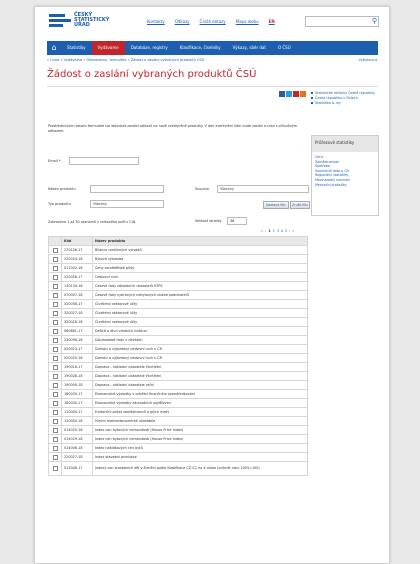 The image size is (420, 564). I want to click on column-header-select, so click(55, 241).